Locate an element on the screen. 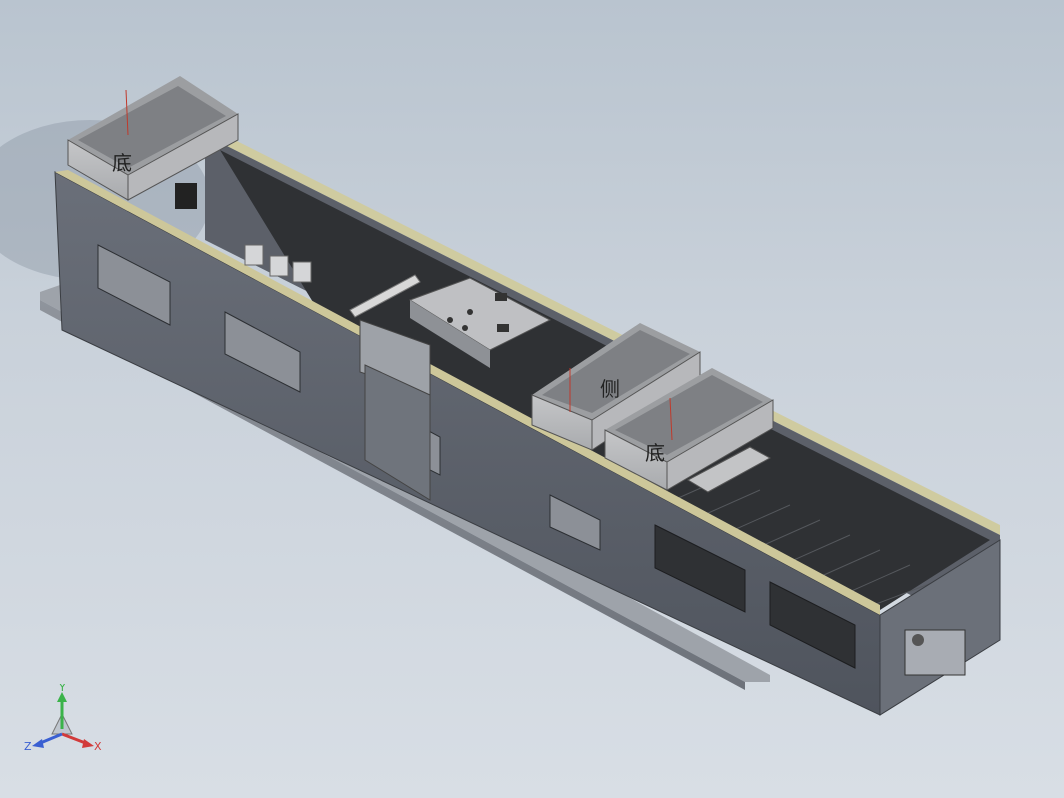  x-arrow-icon is located at coordinates (88, 743).